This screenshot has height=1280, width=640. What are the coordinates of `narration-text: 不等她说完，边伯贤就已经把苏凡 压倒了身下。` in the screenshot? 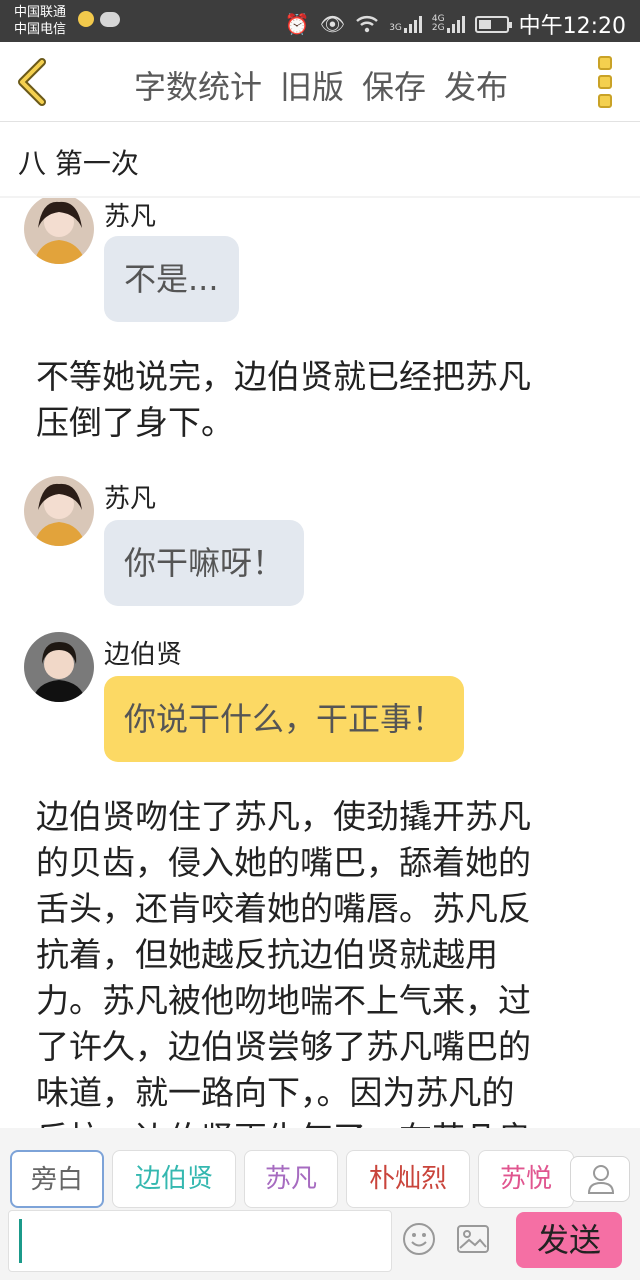 It's located at (321, 400).